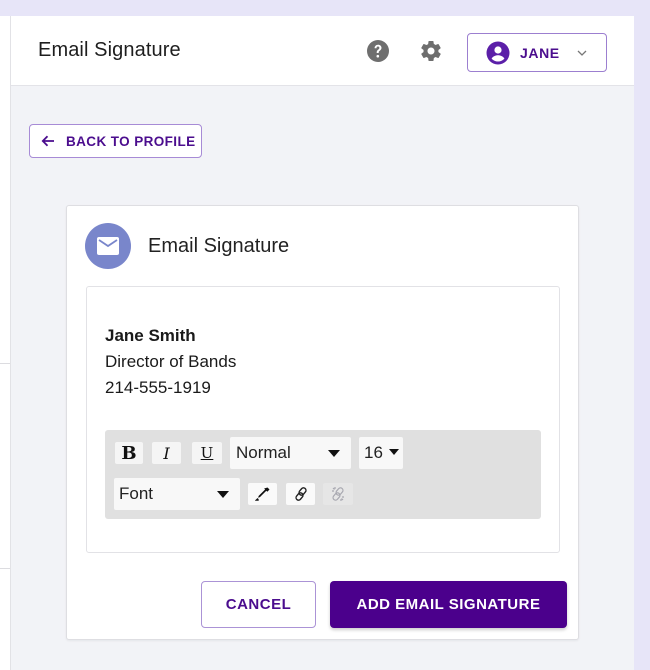 Image resolution: width=650 pixels, height=670 pixels. What do you see at coordinates (170, 362) in the screenshot?
I see `signature-title: Director of Bands` at bounding box center [170, 362].